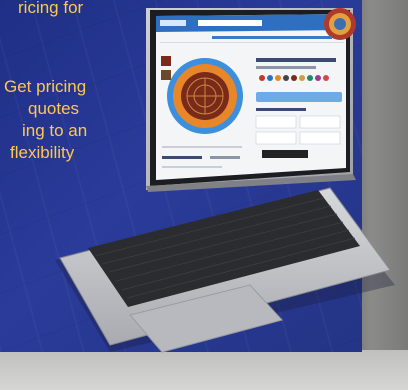 The image size is (408, 390). Describe the element at coordinates (173, 23) in the screenshot. I see `site-logo` at that location.